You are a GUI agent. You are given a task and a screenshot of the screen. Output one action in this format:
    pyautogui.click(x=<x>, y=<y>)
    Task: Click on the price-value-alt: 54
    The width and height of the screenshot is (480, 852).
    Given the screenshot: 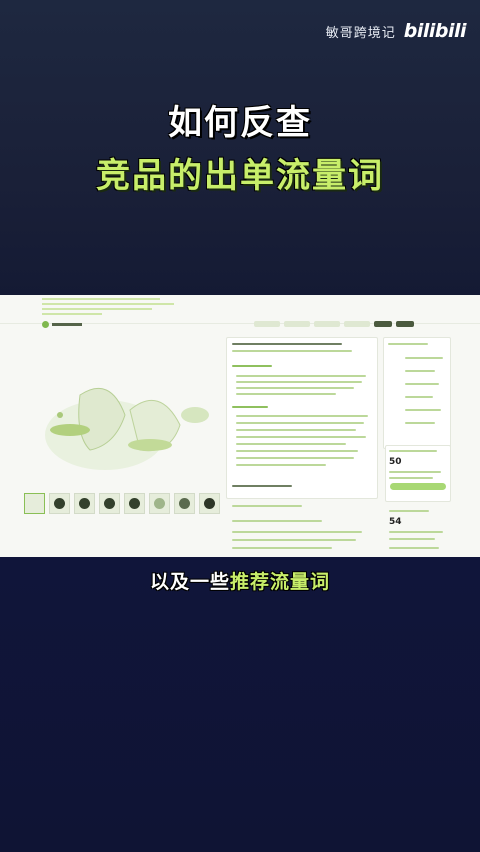 What is the action you would take?
    pyautogui.click(x=395, y=522)
    